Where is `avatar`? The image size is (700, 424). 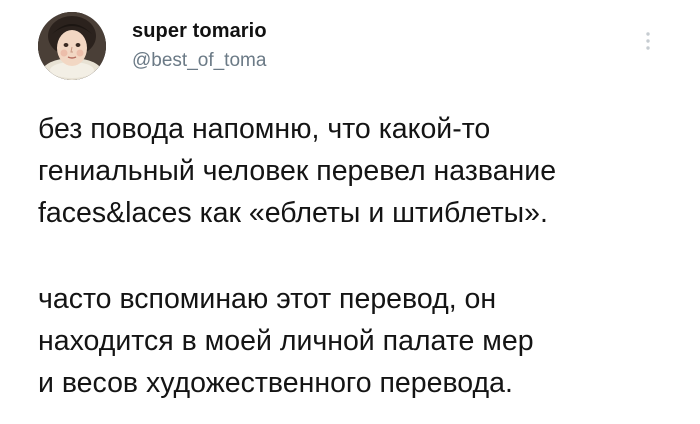 avatar is located at coordinates (72, 46).